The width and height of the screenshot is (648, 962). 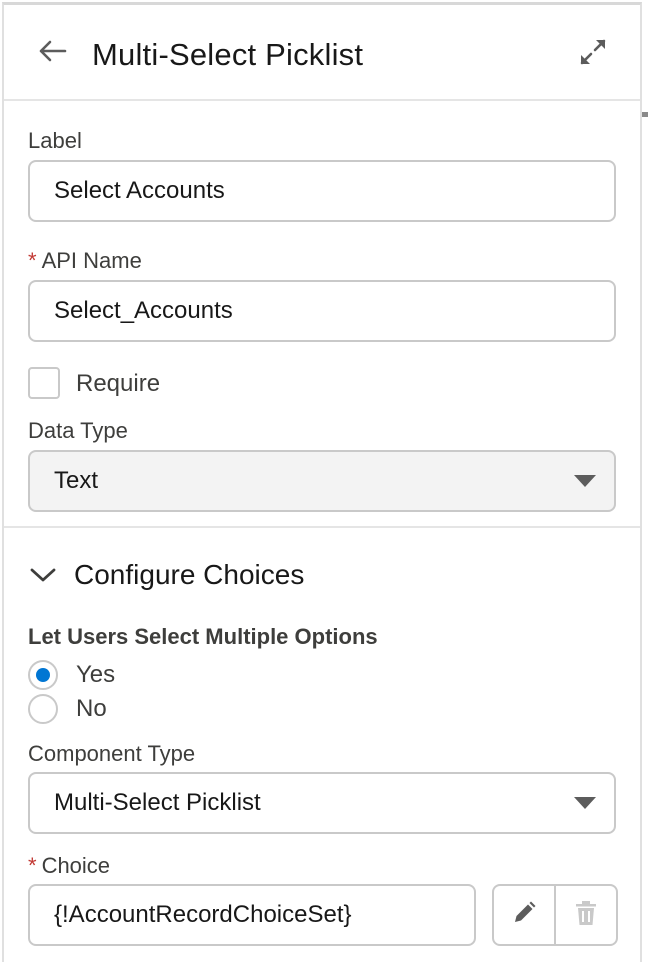 I want to click on trash-icon, so click(x=586, y=915).